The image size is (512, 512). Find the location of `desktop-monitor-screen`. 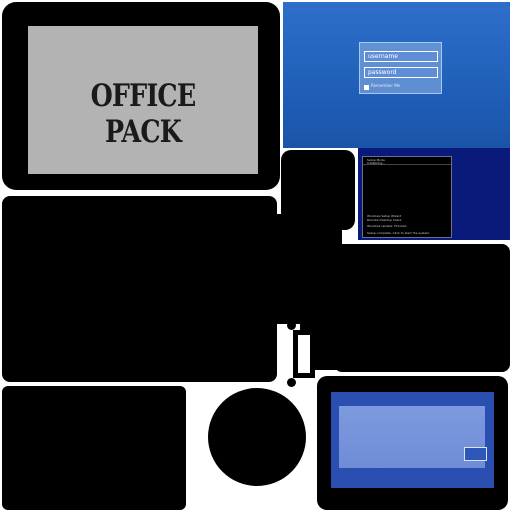

desktop-monitor-screen is located at coordinates (412, 440).